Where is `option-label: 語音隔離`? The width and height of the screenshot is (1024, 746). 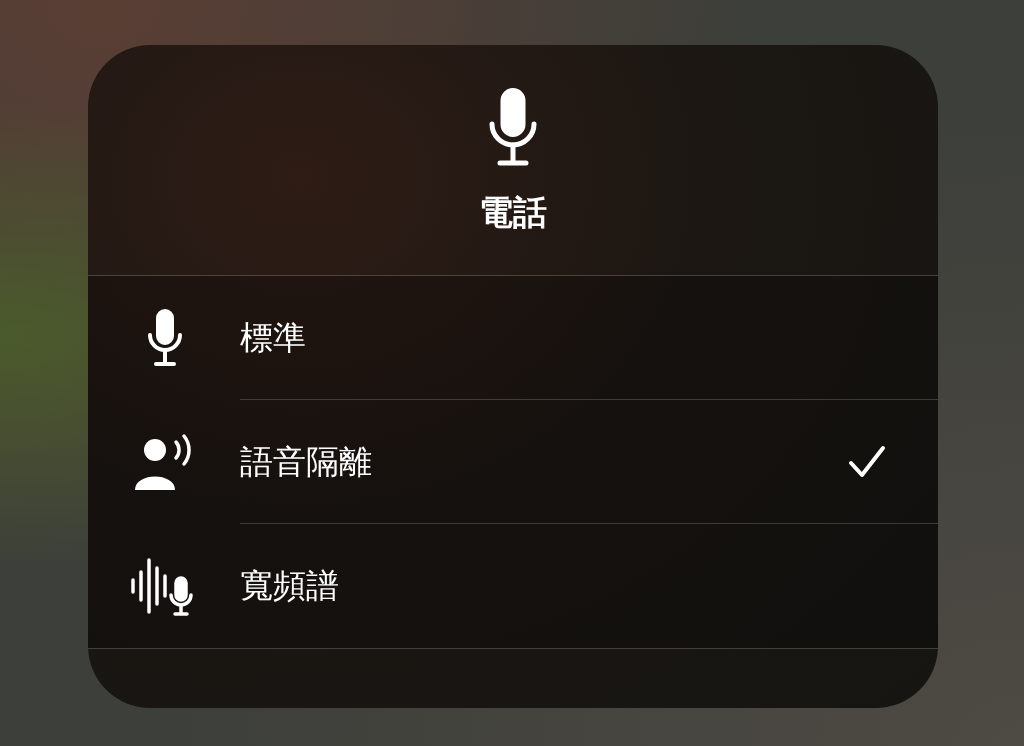 option-label: 語音隔離 is located at coordinates (306, 461).